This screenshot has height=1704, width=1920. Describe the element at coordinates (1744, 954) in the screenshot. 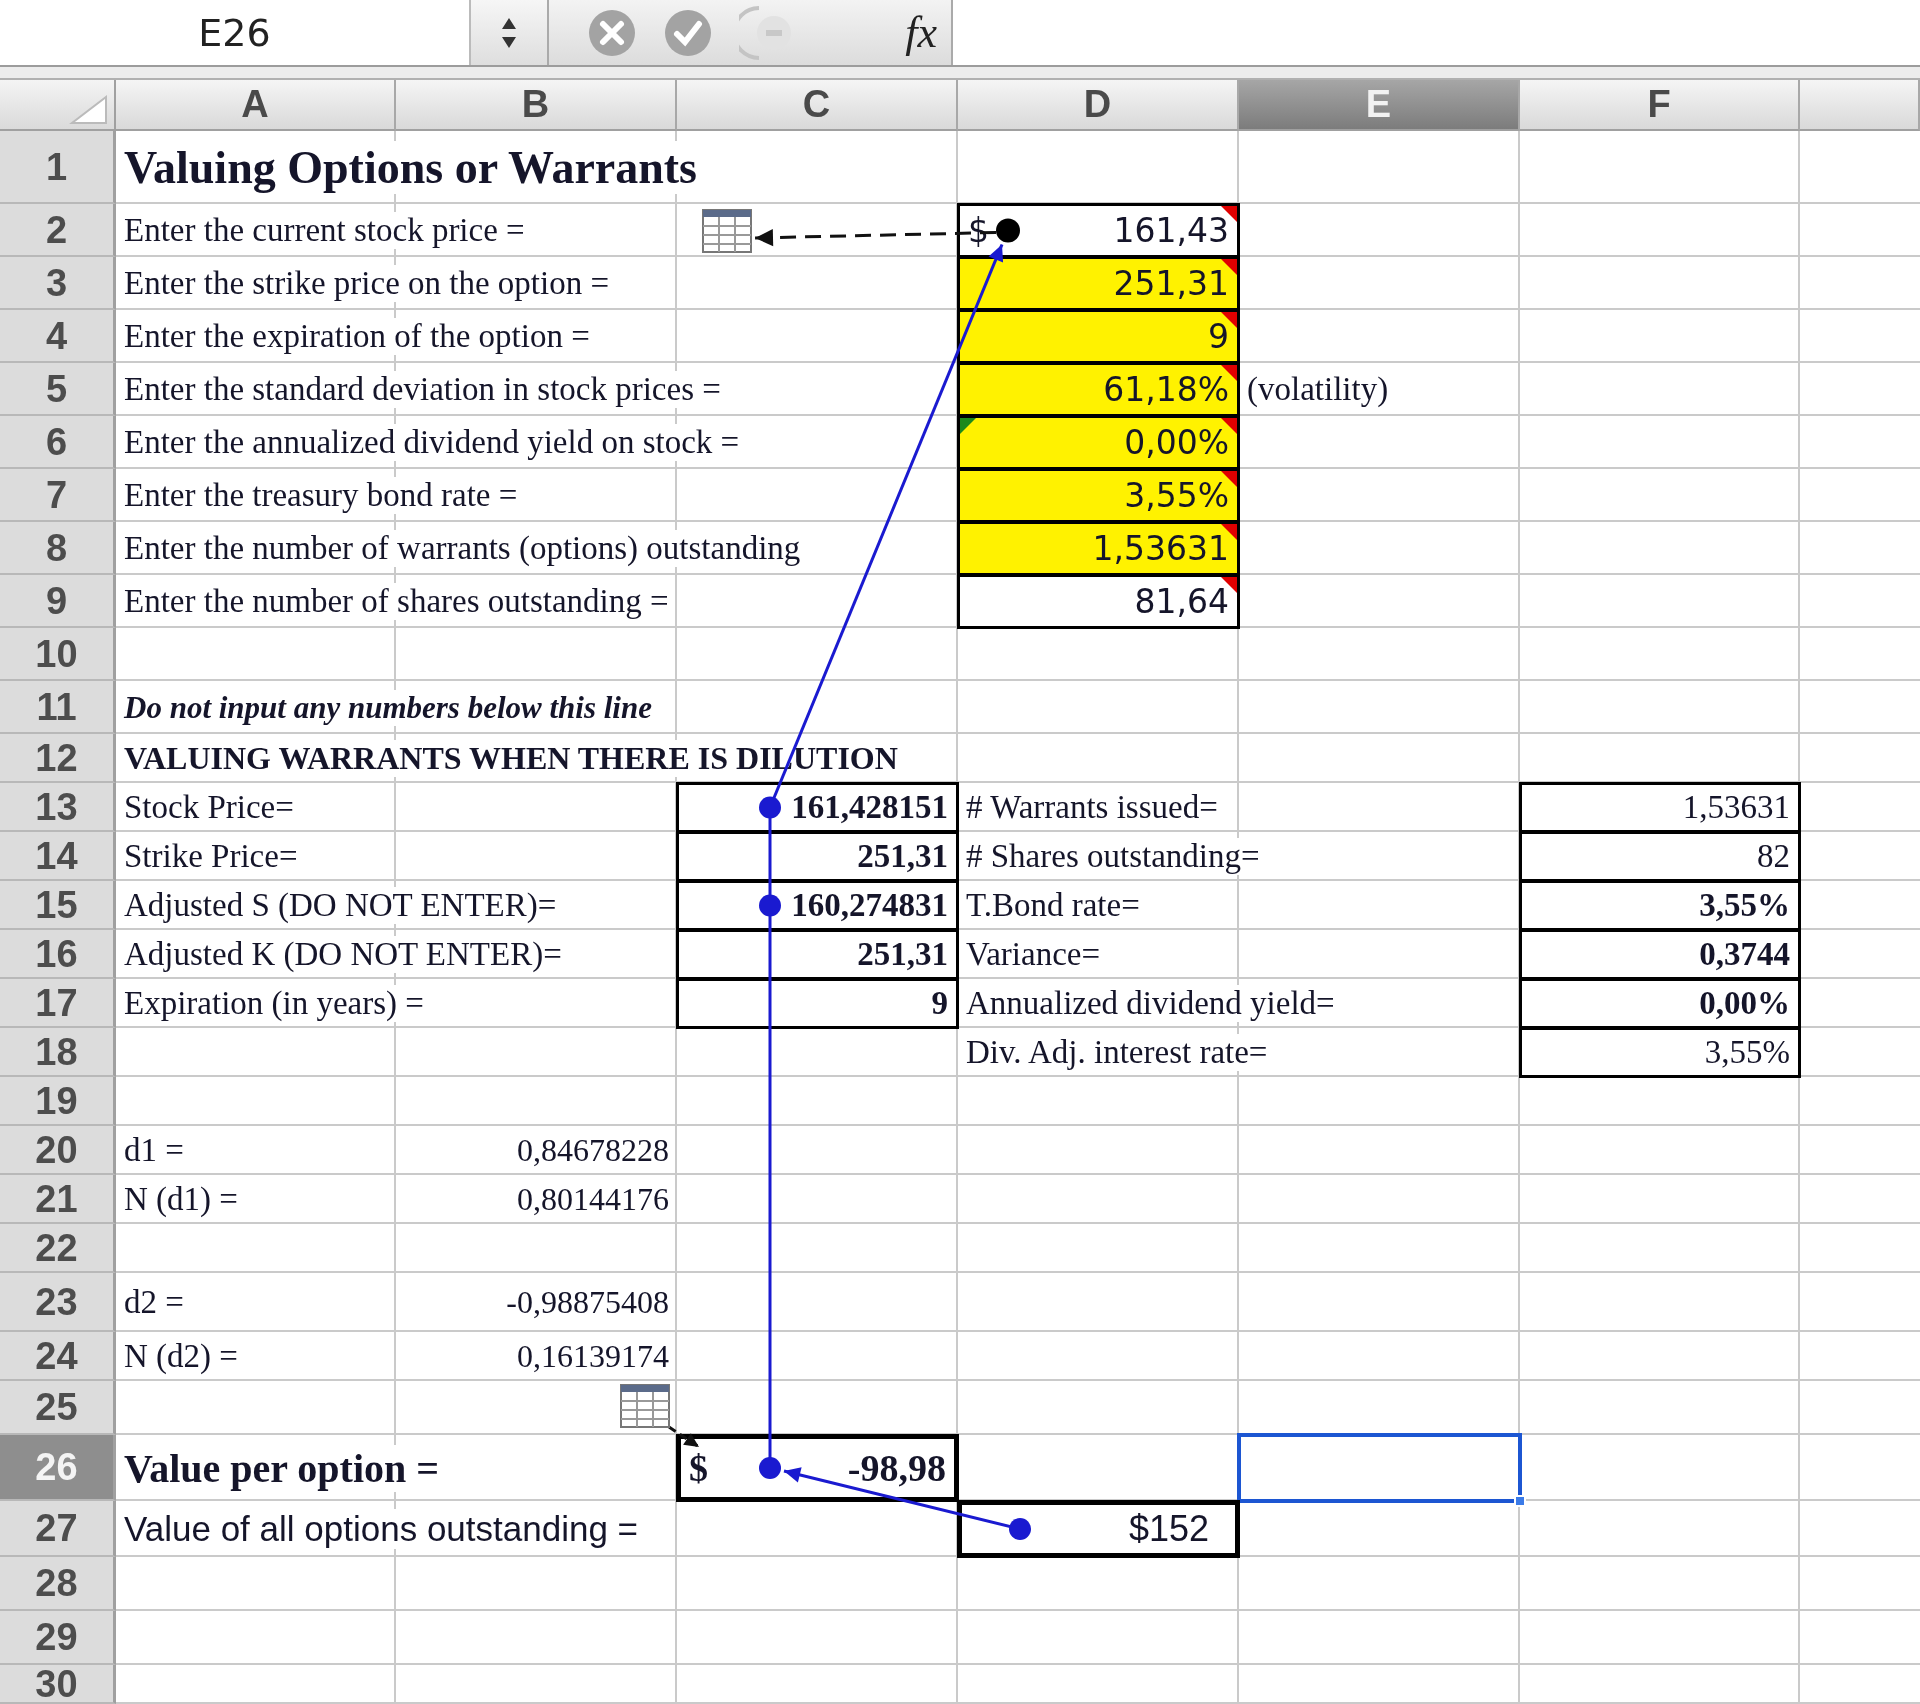

I see `cell-value: 0,3744` at that location.